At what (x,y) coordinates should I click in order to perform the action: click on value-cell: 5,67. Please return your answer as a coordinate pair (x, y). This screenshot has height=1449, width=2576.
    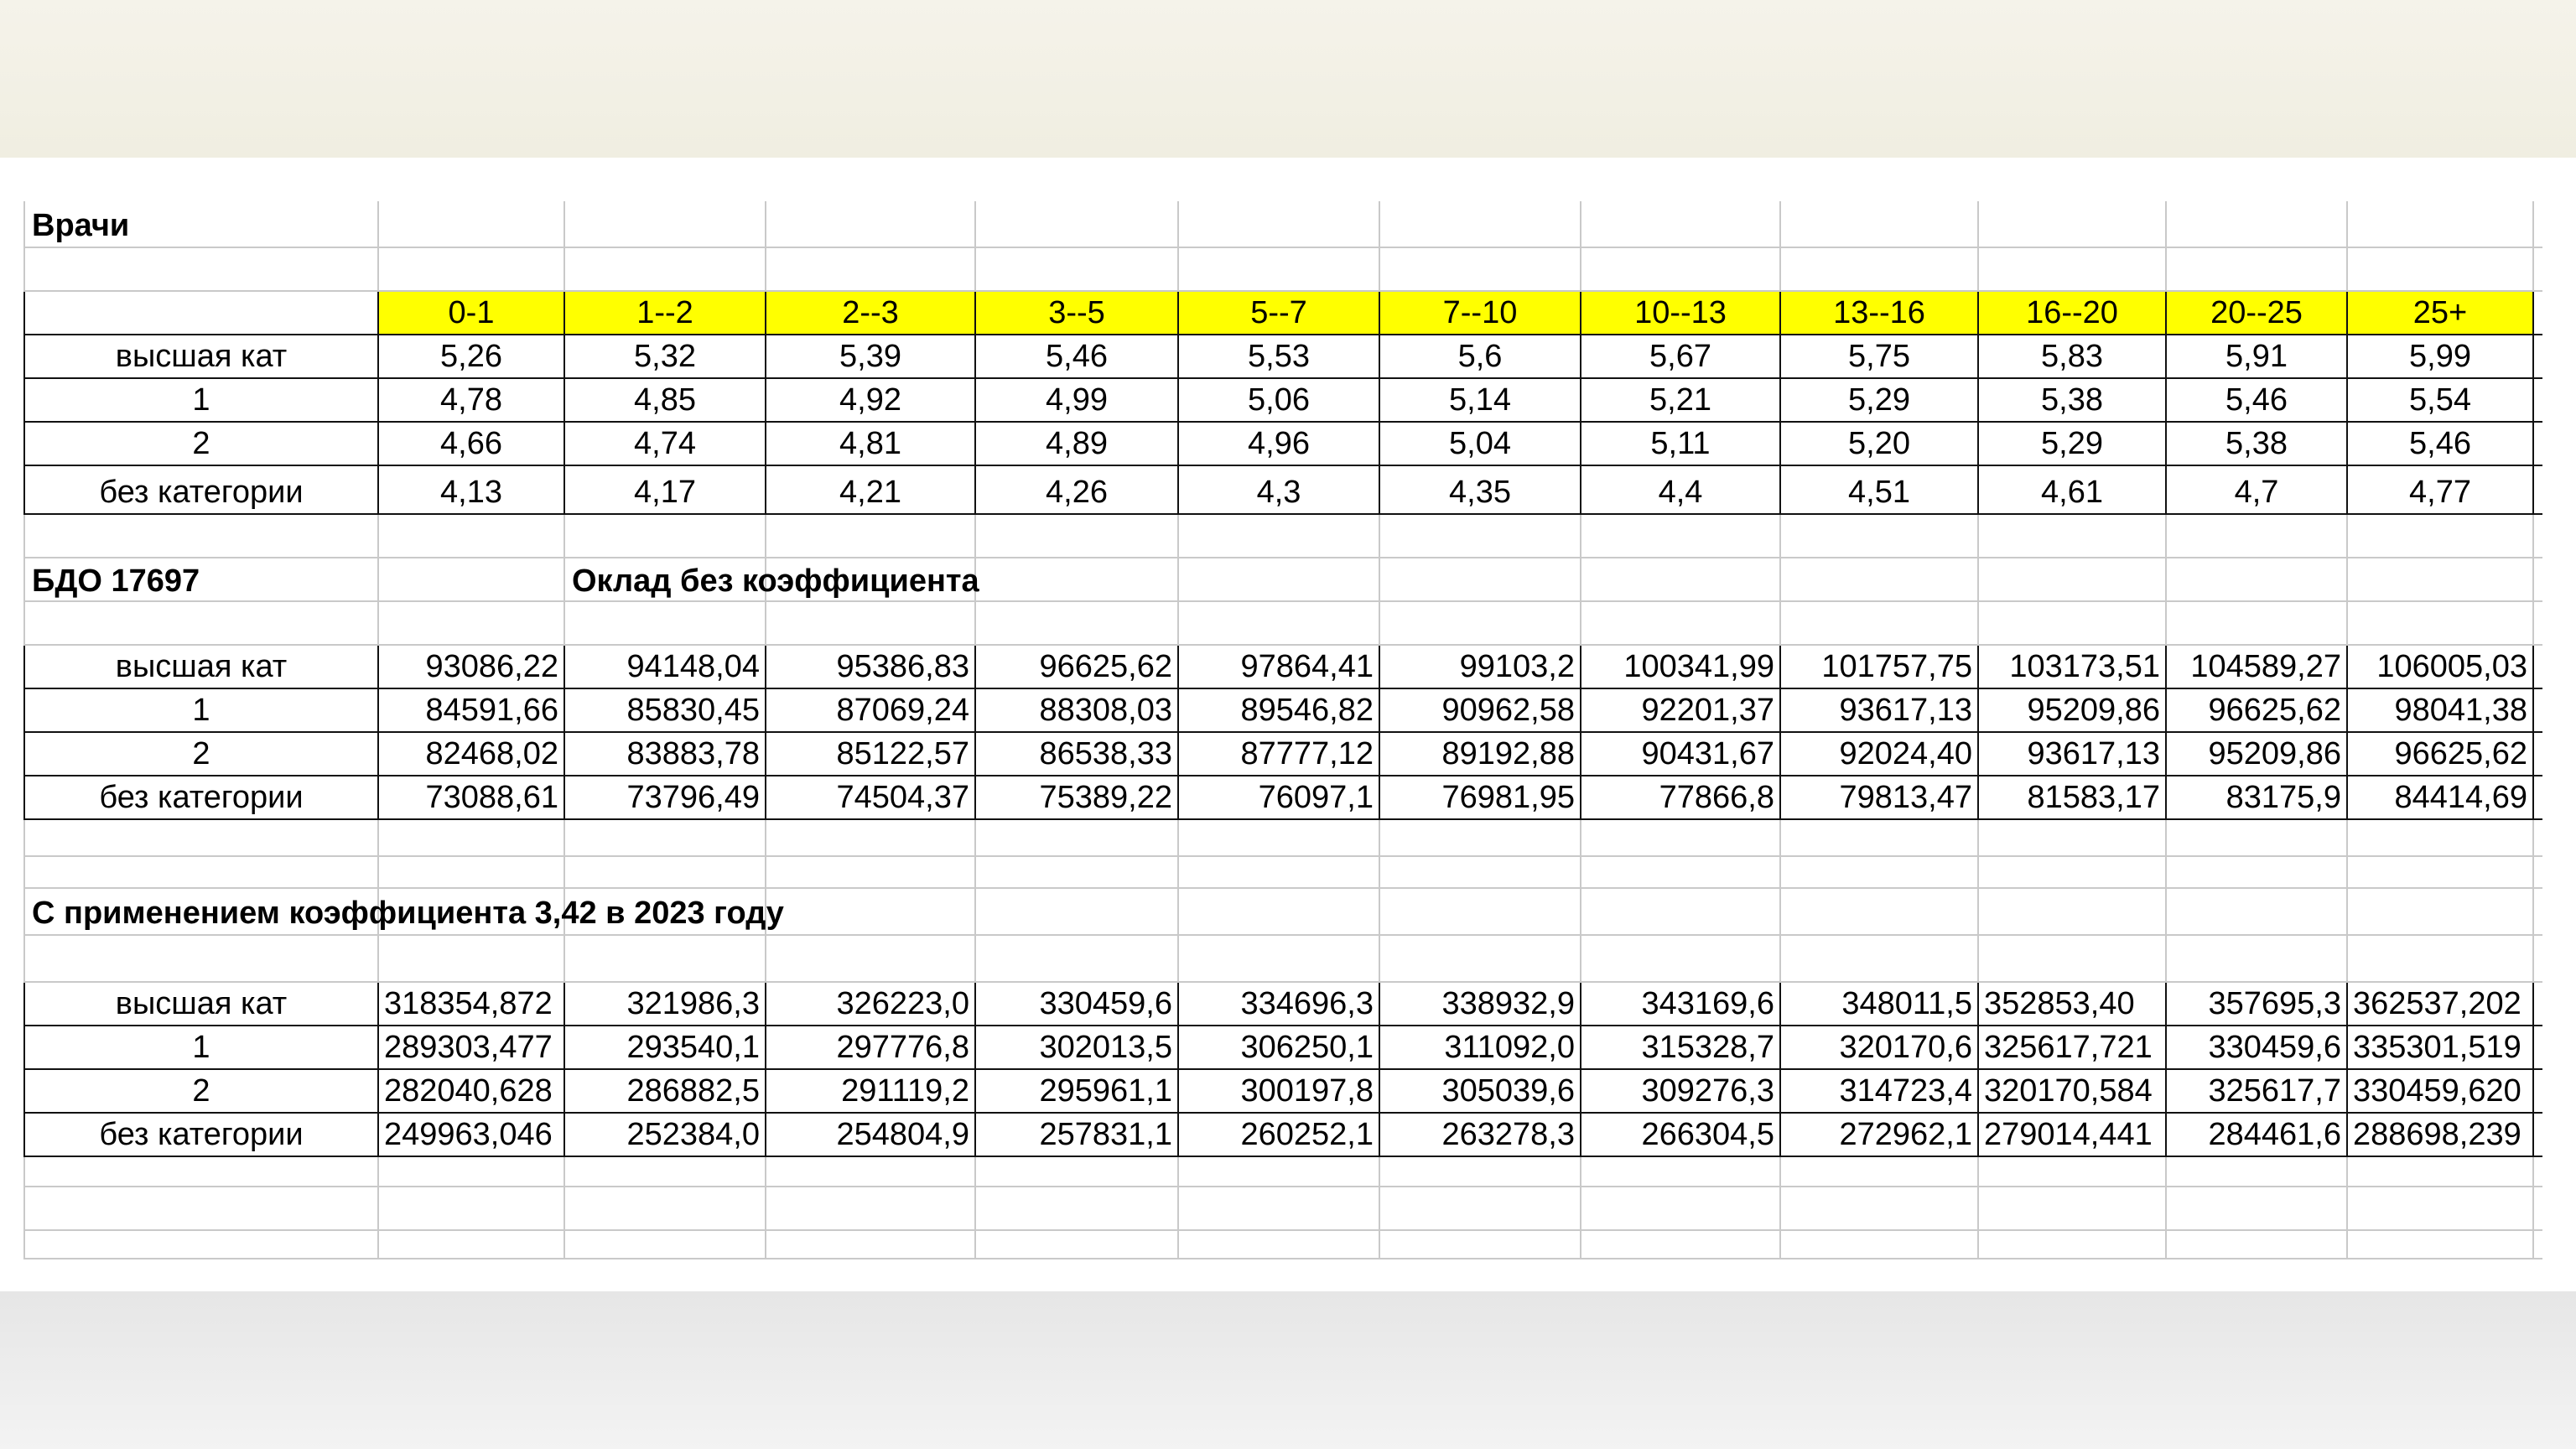
    Looking at the image, I should click on (1681, 356).